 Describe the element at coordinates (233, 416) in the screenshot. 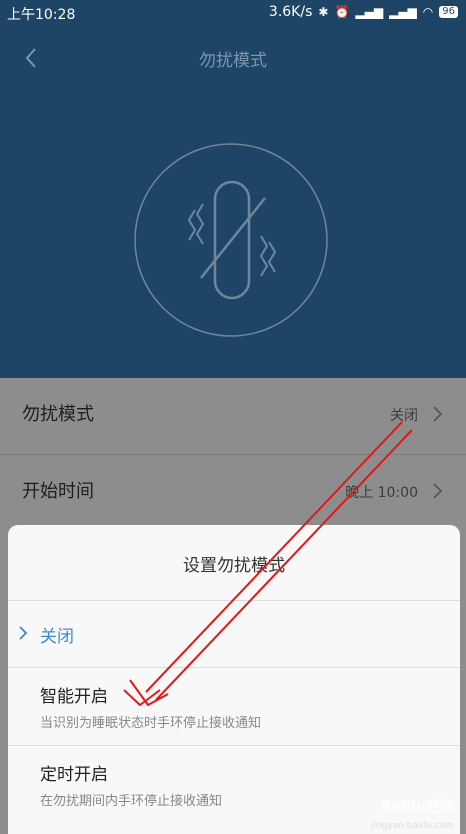

I see `setting-row-dnd-mode: 勿扰模式 关闭` at that location.